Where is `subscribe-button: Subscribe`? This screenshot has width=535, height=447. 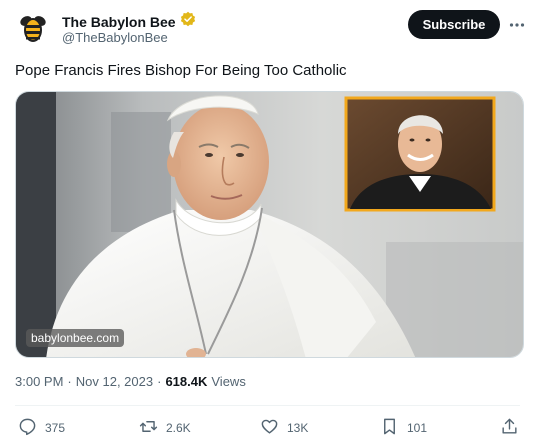
subscribe-button: Subscribe is located at coordinates (454, 24).